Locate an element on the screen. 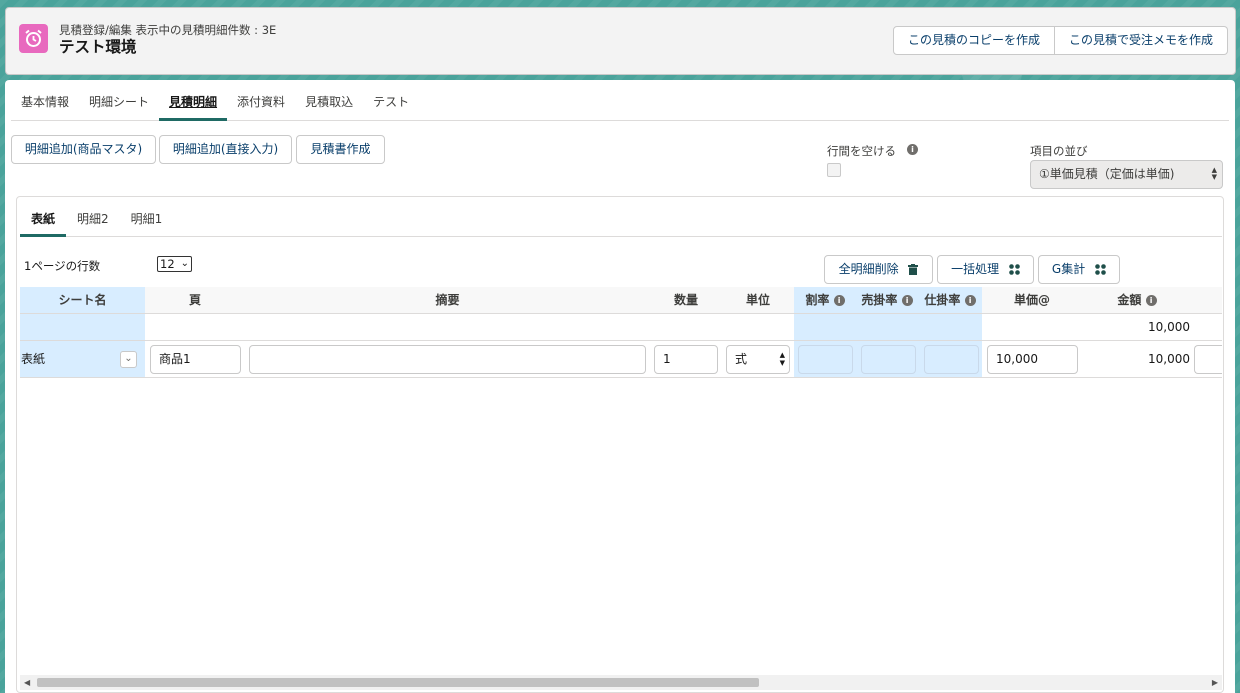  page-title: テスト環境 is located at coordinates (98, 47).